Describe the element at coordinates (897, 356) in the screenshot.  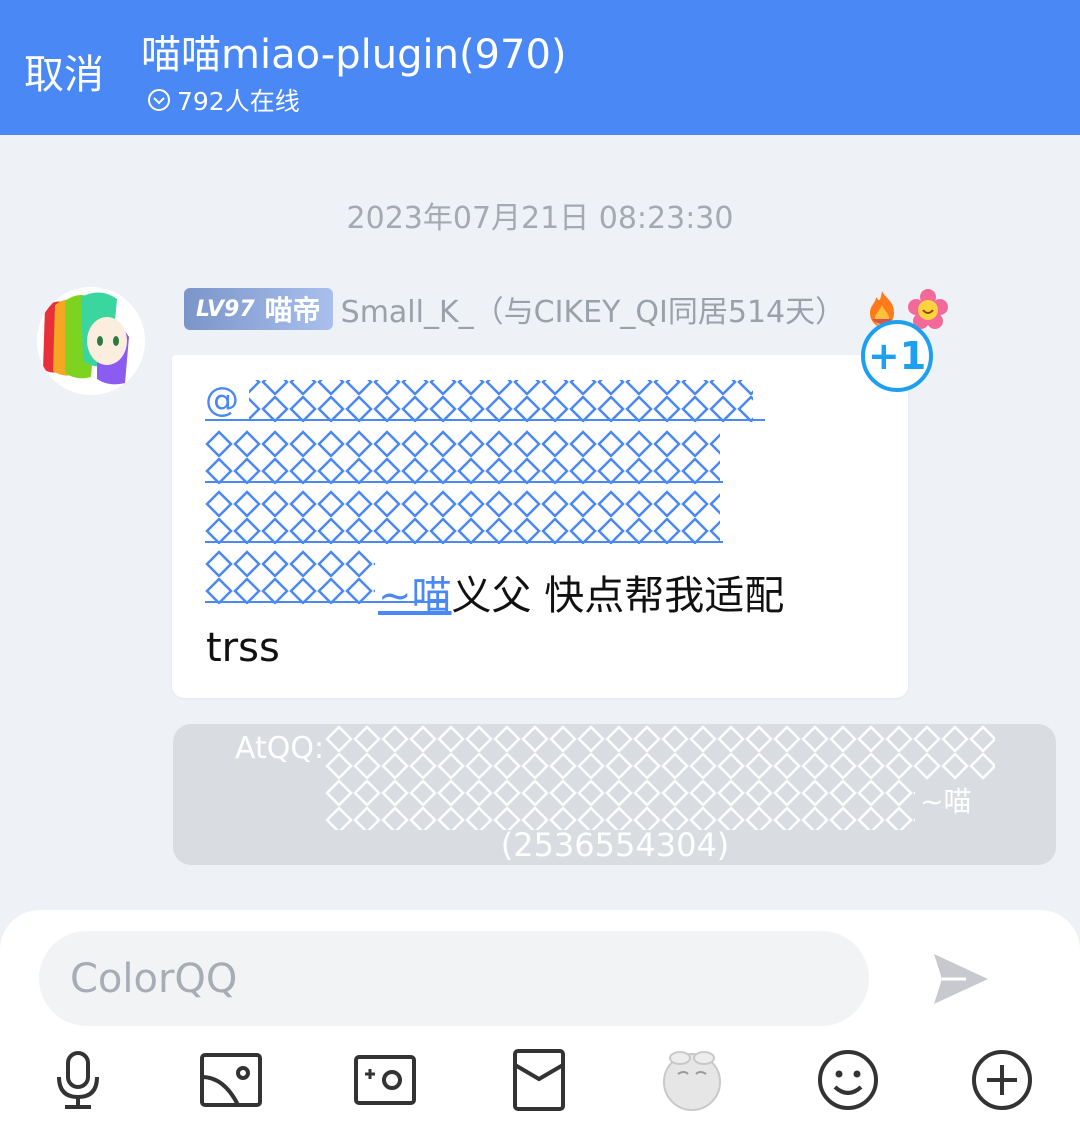
I see `plus-one-reaction-button: +1` at that location.